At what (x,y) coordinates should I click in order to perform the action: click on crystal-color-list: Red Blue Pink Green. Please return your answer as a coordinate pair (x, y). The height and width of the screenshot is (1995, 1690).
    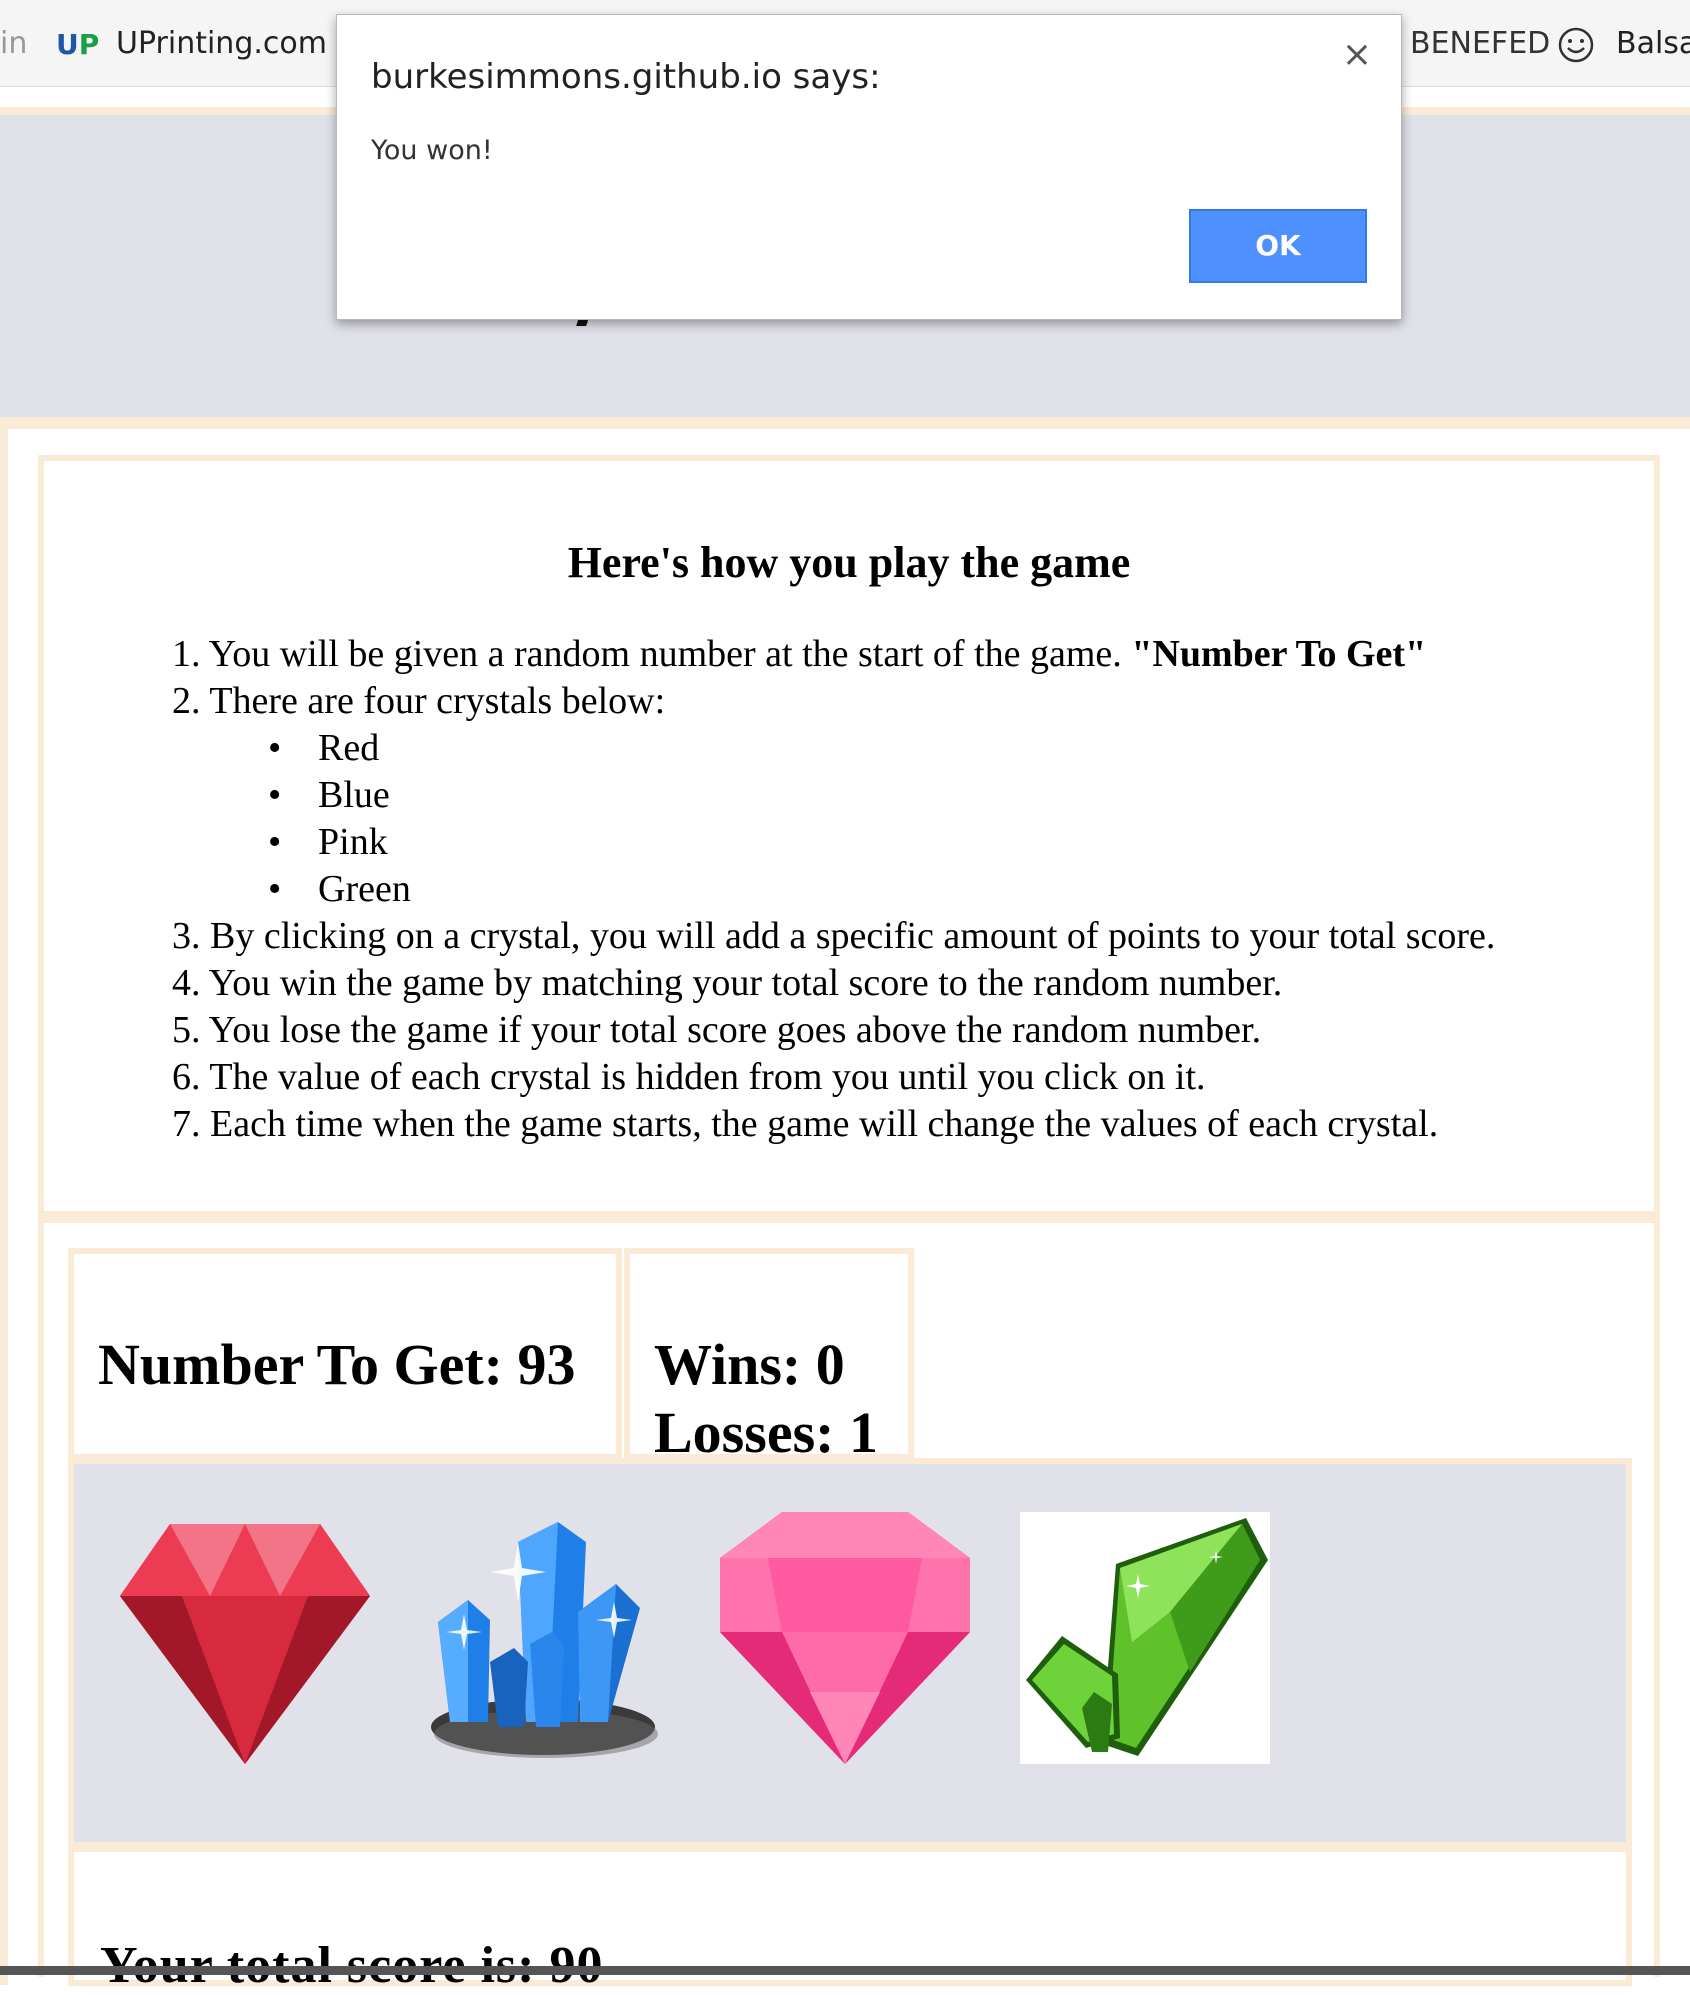
    Looking at the image, I should click on (833, 819).